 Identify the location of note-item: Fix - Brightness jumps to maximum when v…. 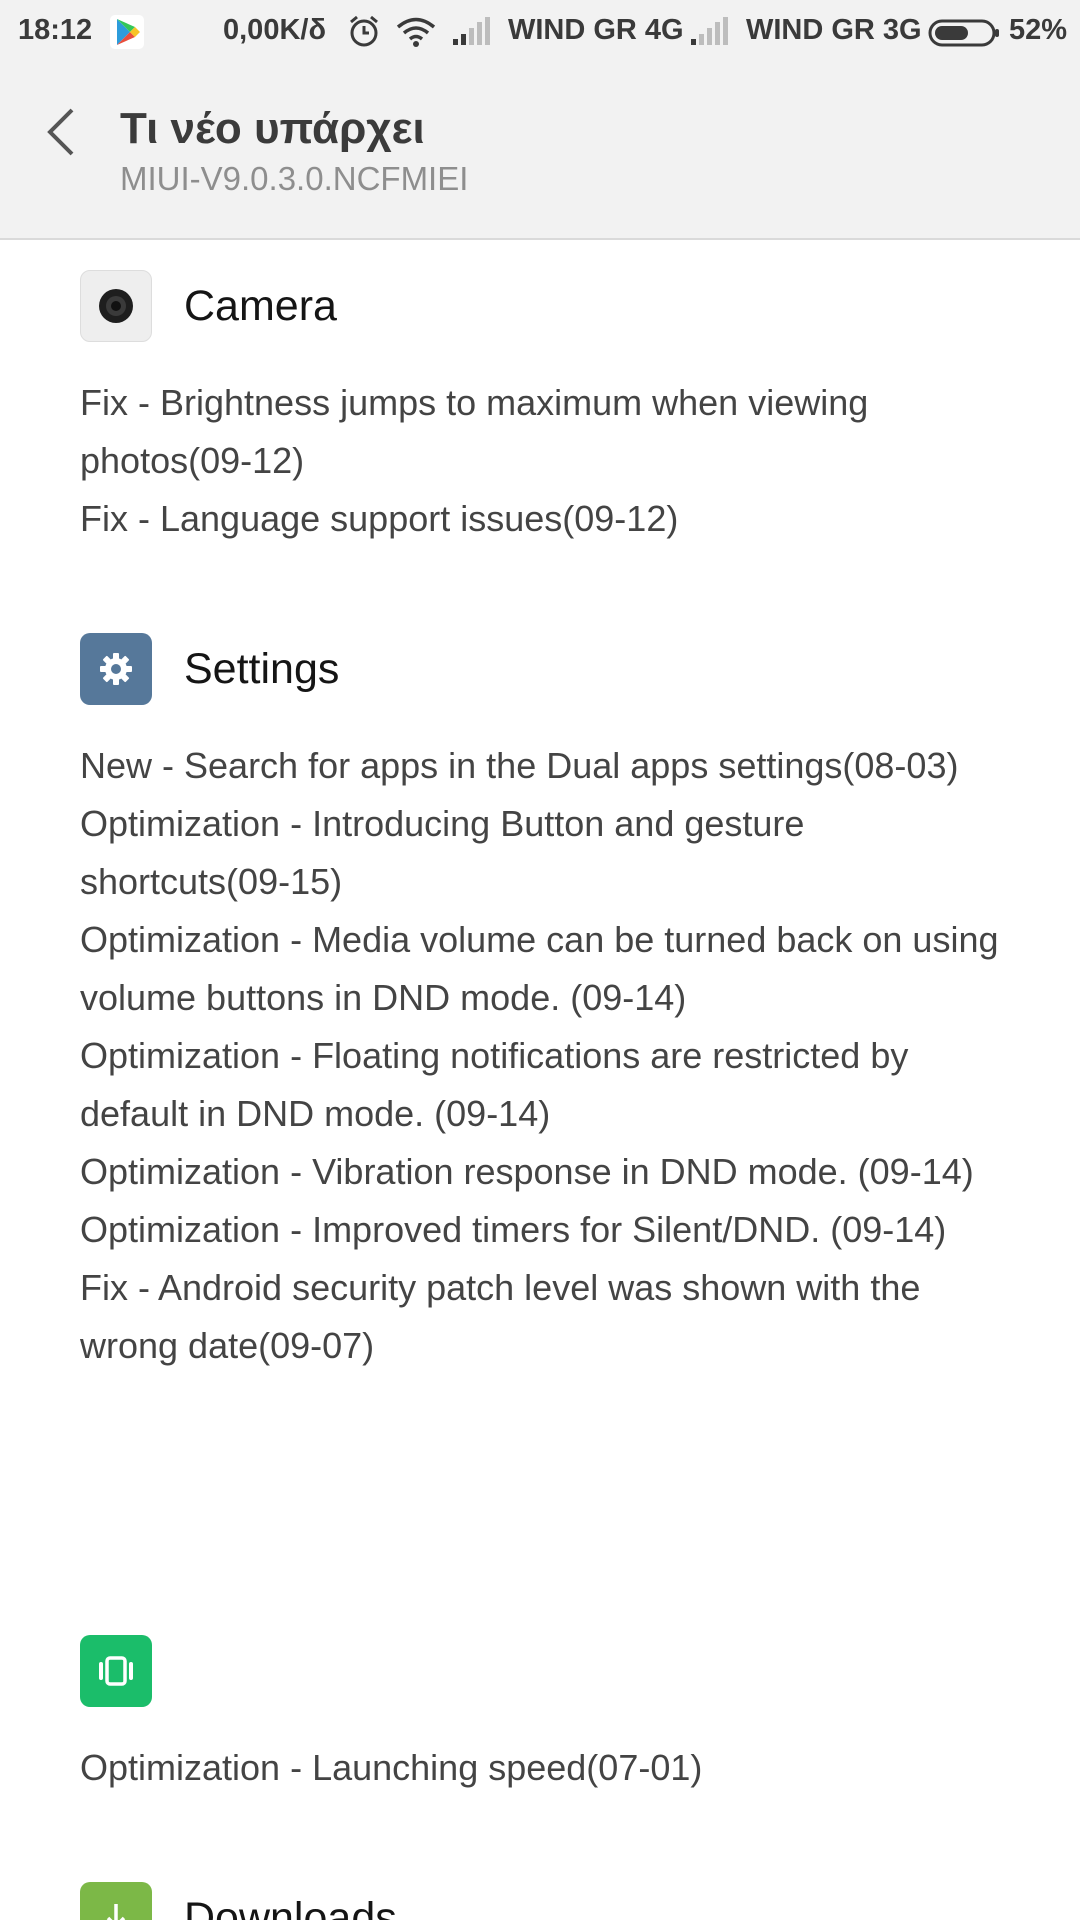
(474, 431).